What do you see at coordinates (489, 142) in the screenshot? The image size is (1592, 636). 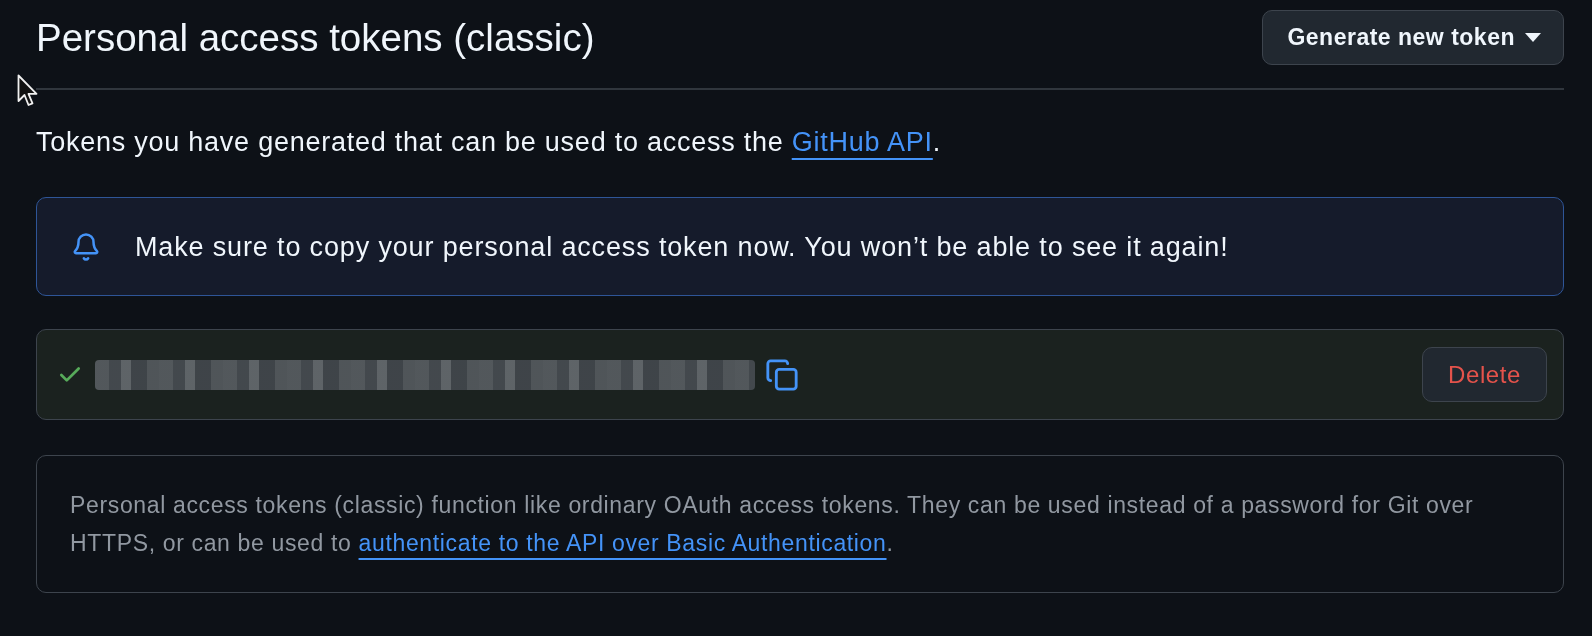 I see `intro-text: Tokens you have generated that can be used to access the GitHub API.` at bounding box center [489, 142].